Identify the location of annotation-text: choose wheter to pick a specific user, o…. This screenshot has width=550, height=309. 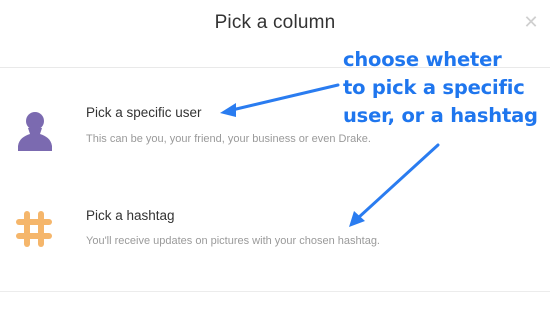
(446, 88).